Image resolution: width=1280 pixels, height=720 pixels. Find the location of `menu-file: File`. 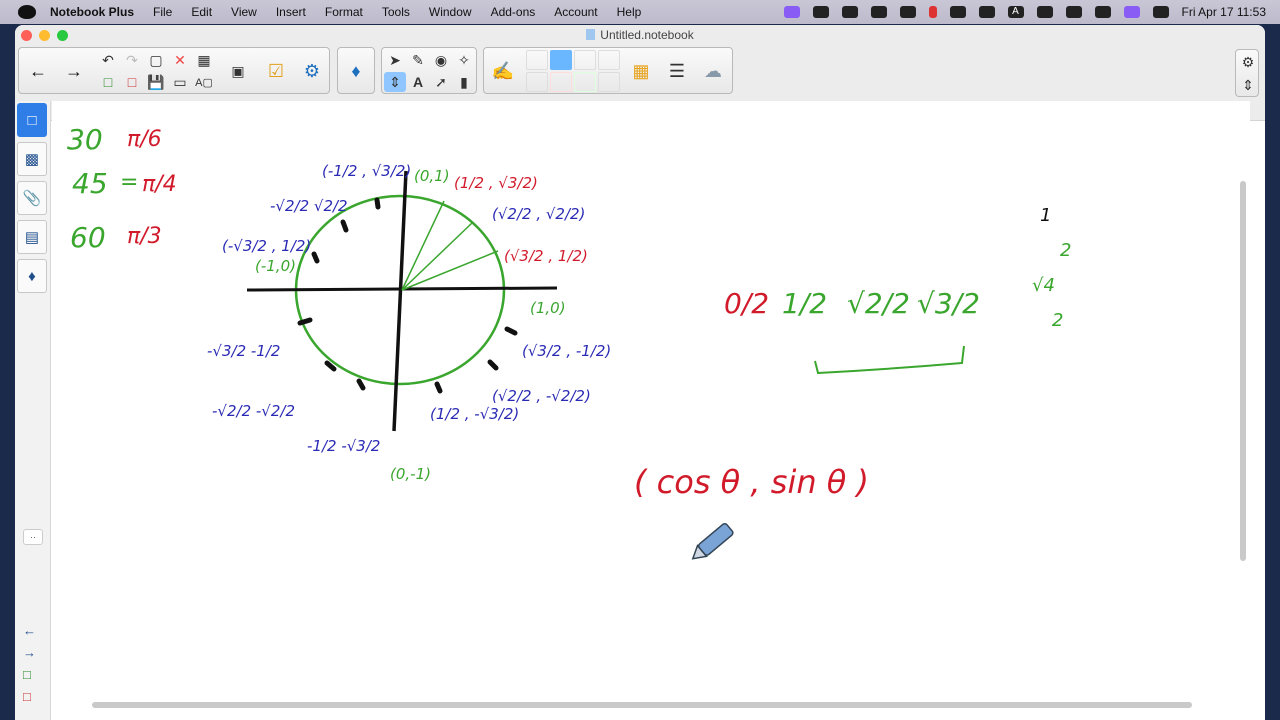

menu-file: File is located at coordinates (162, 12).